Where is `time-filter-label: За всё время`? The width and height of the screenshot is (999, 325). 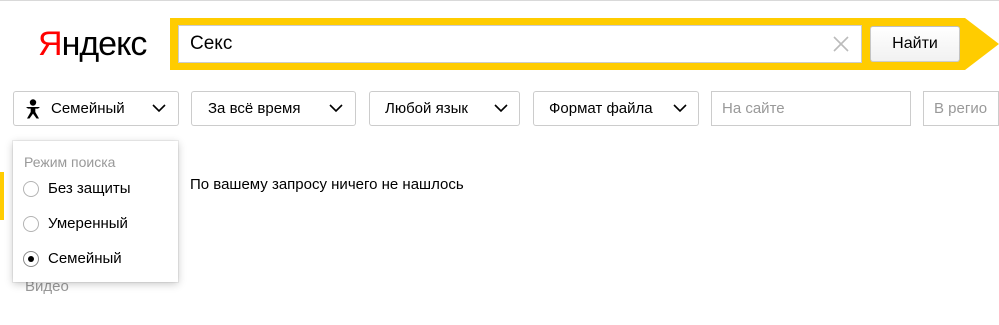 time-filter-label: За всё время is located at coordinates (254, 108).